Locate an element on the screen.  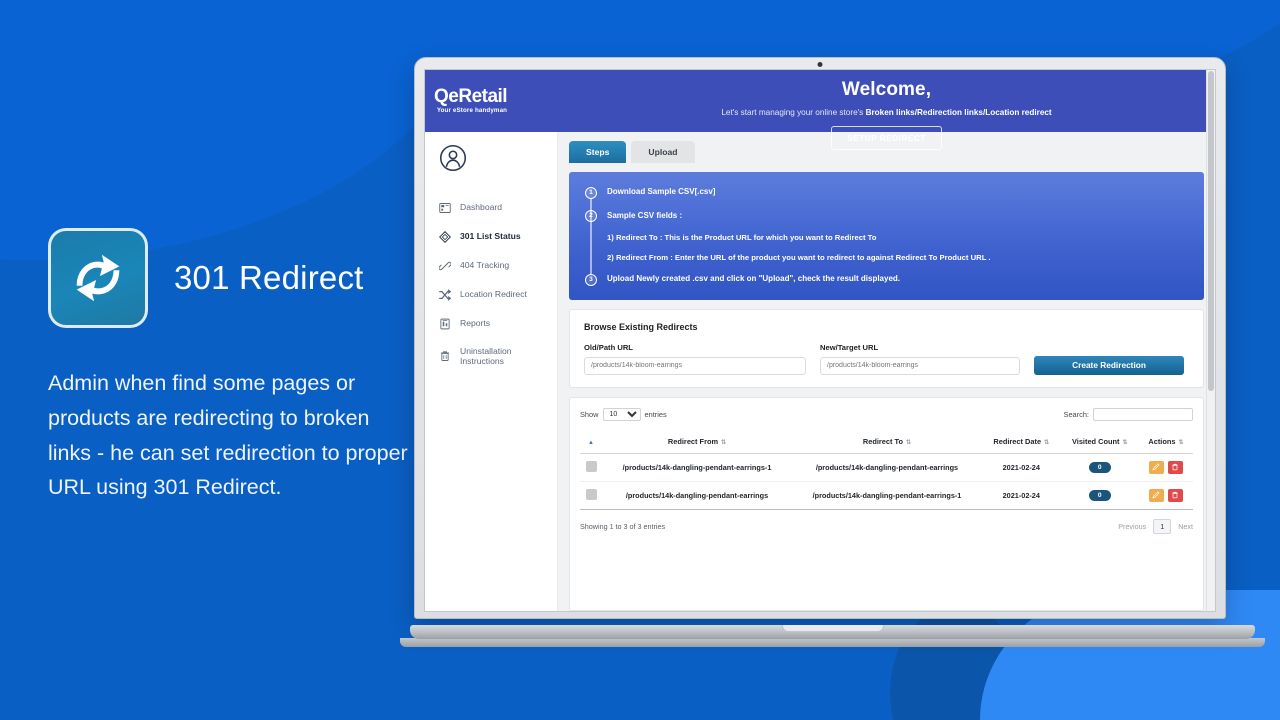
sidebar-item-404-tracking: 404 Tracking is located at coordinates (491, 265).